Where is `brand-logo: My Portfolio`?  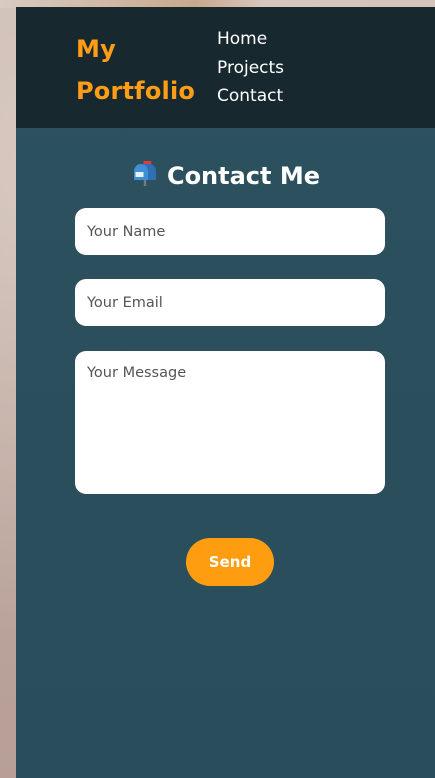 brand-logo: My Portfolio is located at coordinates (135, 70).